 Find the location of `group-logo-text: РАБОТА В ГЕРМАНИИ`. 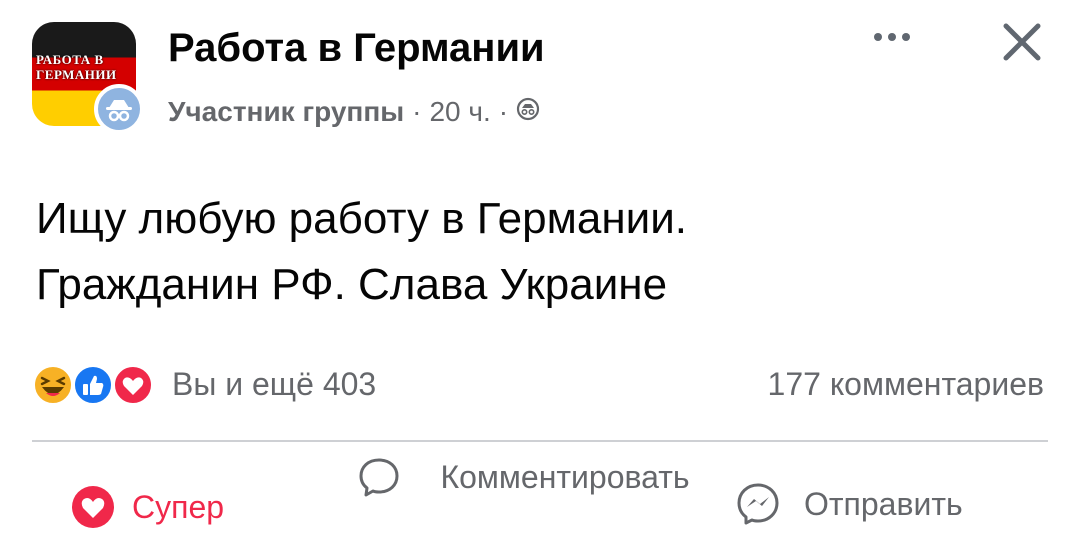

group-logo-text: РАБОТА В ГЕРМАНИИ is located at coordinates (76, 67).